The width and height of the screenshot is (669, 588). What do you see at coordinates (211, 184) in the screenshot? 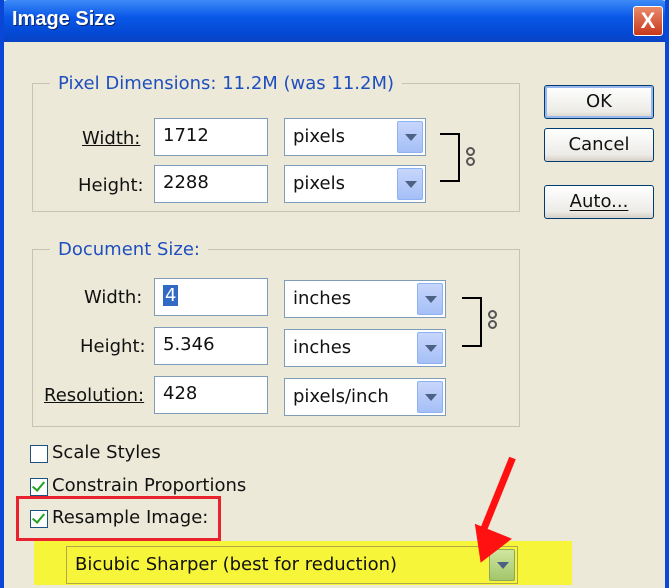
I see `pixel-height-input: 2288` at bounding box center [211, 184].